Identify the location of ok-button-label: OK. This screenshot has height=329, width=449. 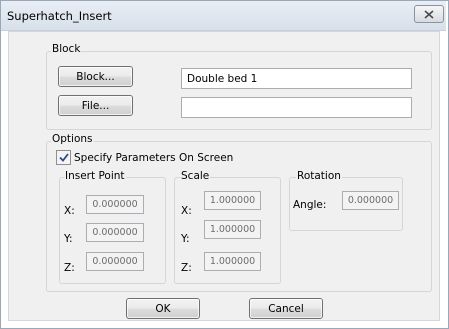
(163, 308).